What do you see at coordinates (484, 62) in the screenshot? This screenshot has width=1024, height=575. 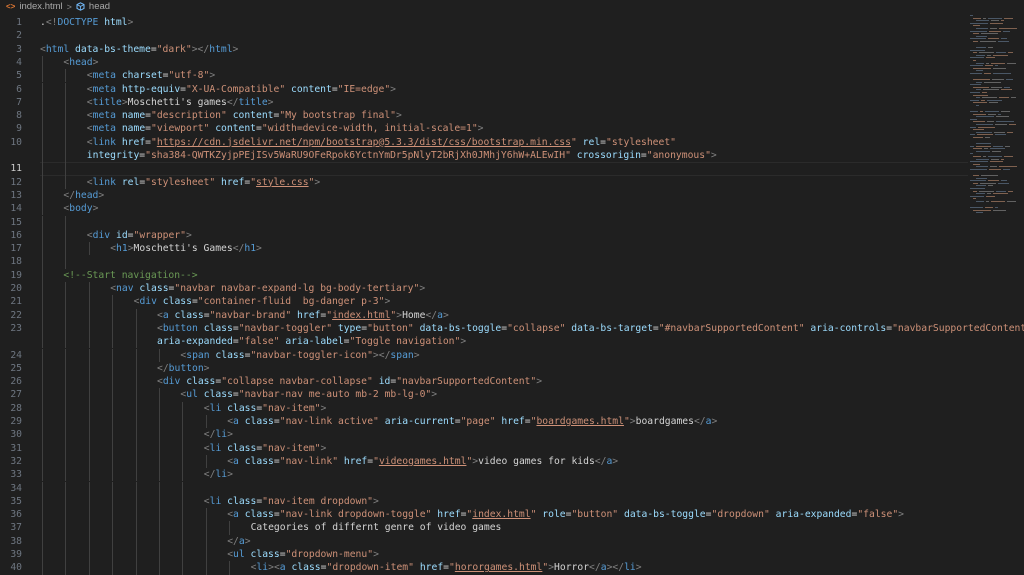 I see `code-line: 4 <head>` at bounding box center [484, 62].